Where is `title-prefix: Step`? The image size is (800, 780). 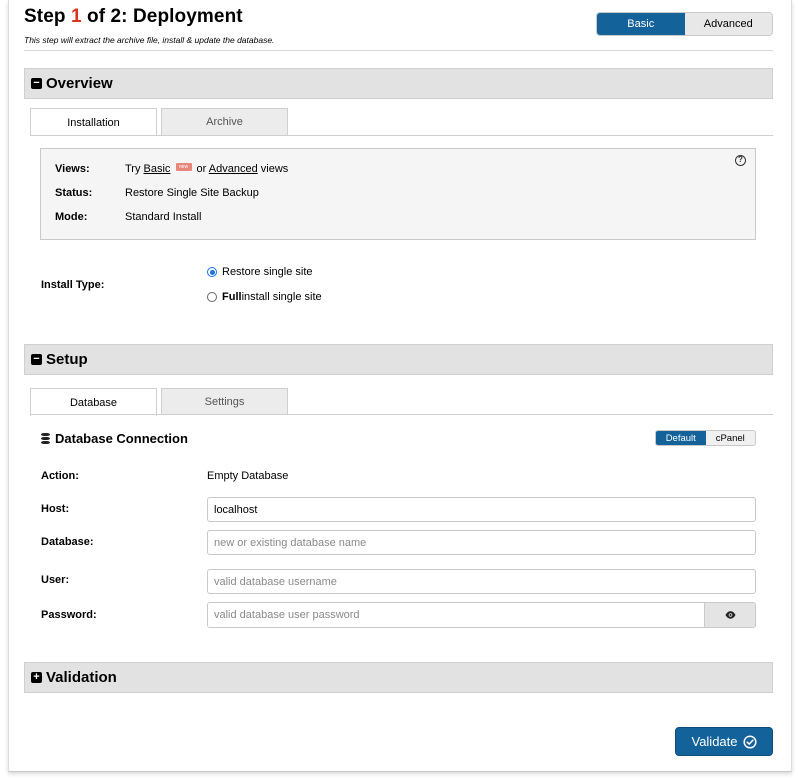
title-prefix: Step is located at coordinates (47, 16).